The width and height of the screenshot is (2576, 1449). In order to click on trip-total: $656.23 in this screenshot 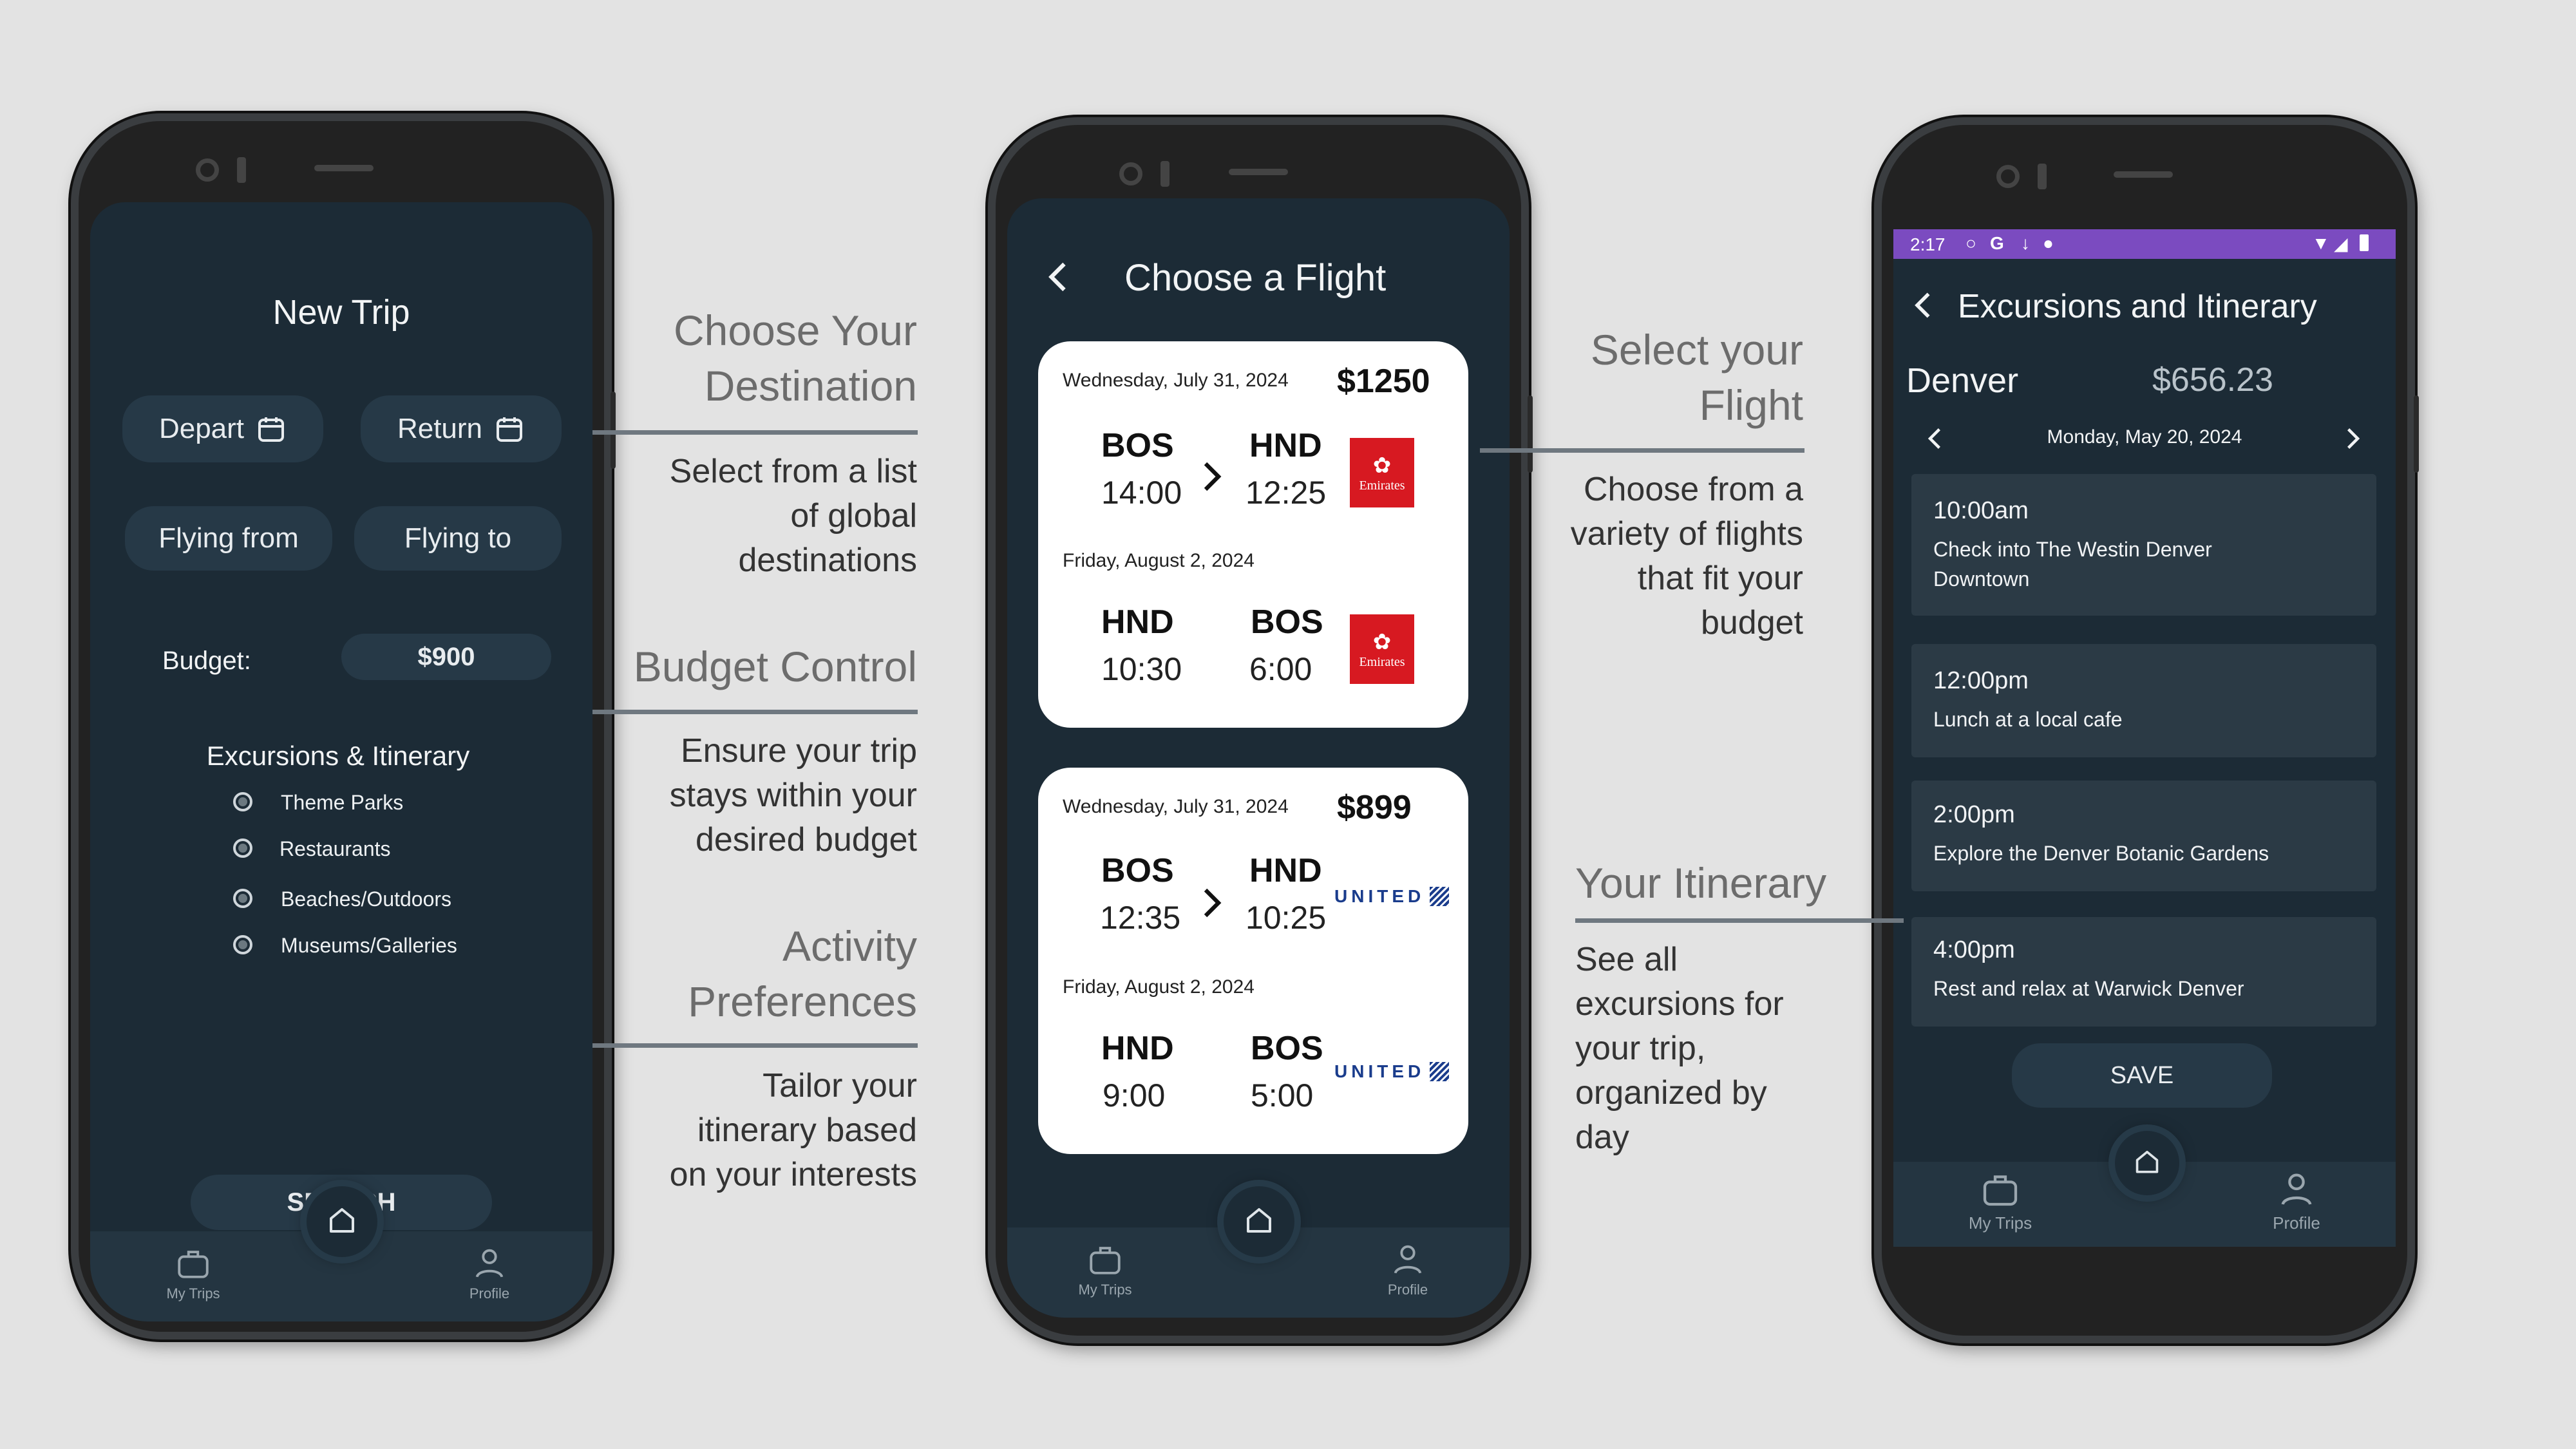, I will do `click(2212, 380)`.